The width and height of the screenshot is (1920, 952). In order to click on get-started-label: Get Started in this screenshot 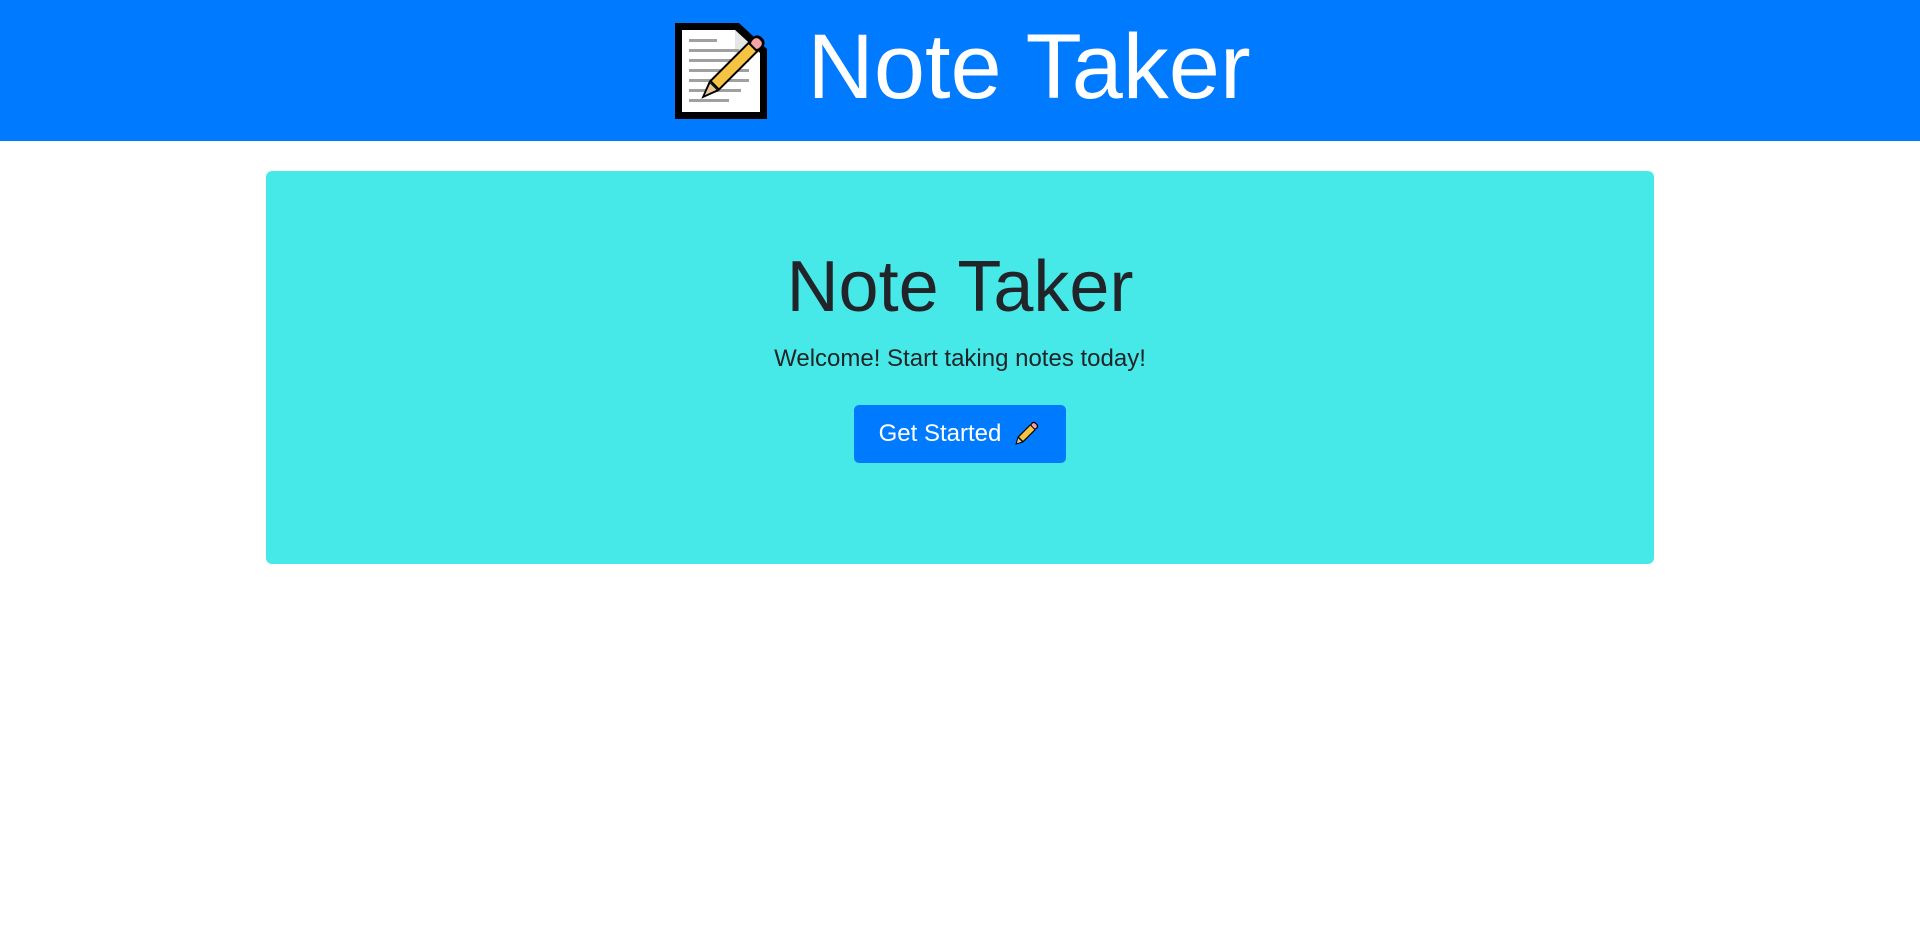, I will do `click(940, 433)`.